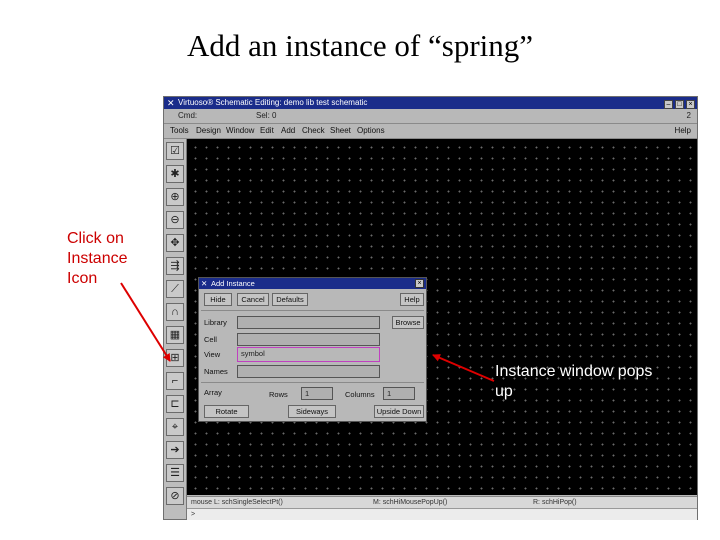 The height and width of the screenshot is (540, 720). What do you see at coordinates (175, 450) in the screenshot?
I see `arrow-icon: ➔` at bounding box center [175, 450].